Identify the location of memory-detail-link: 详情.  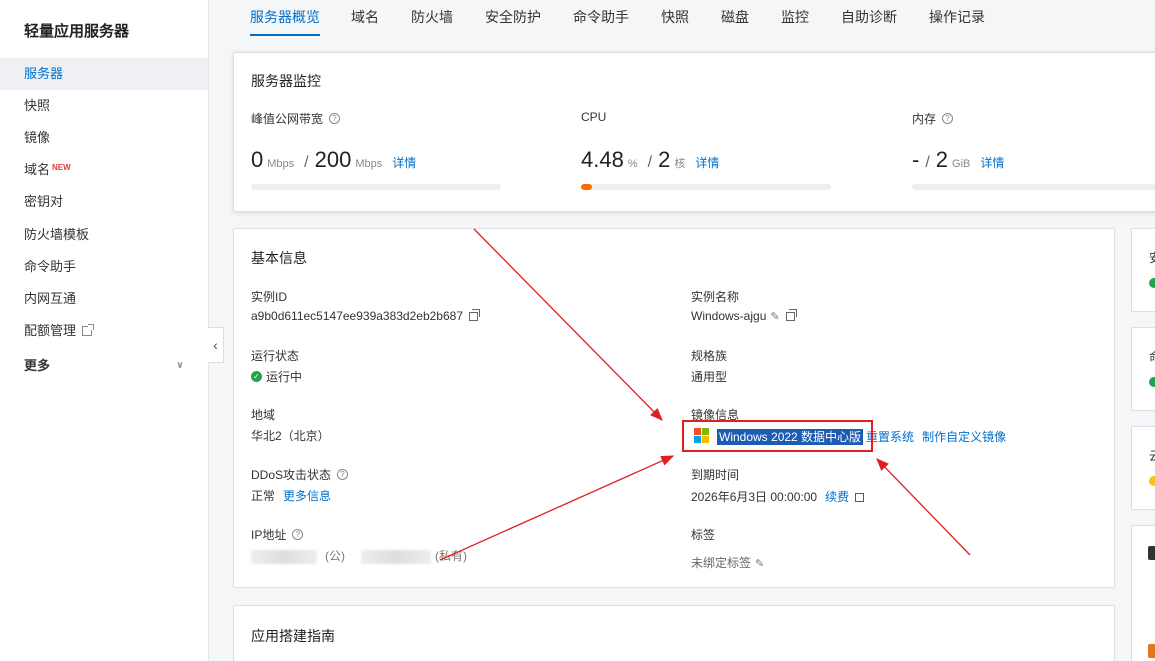
(992, 163).